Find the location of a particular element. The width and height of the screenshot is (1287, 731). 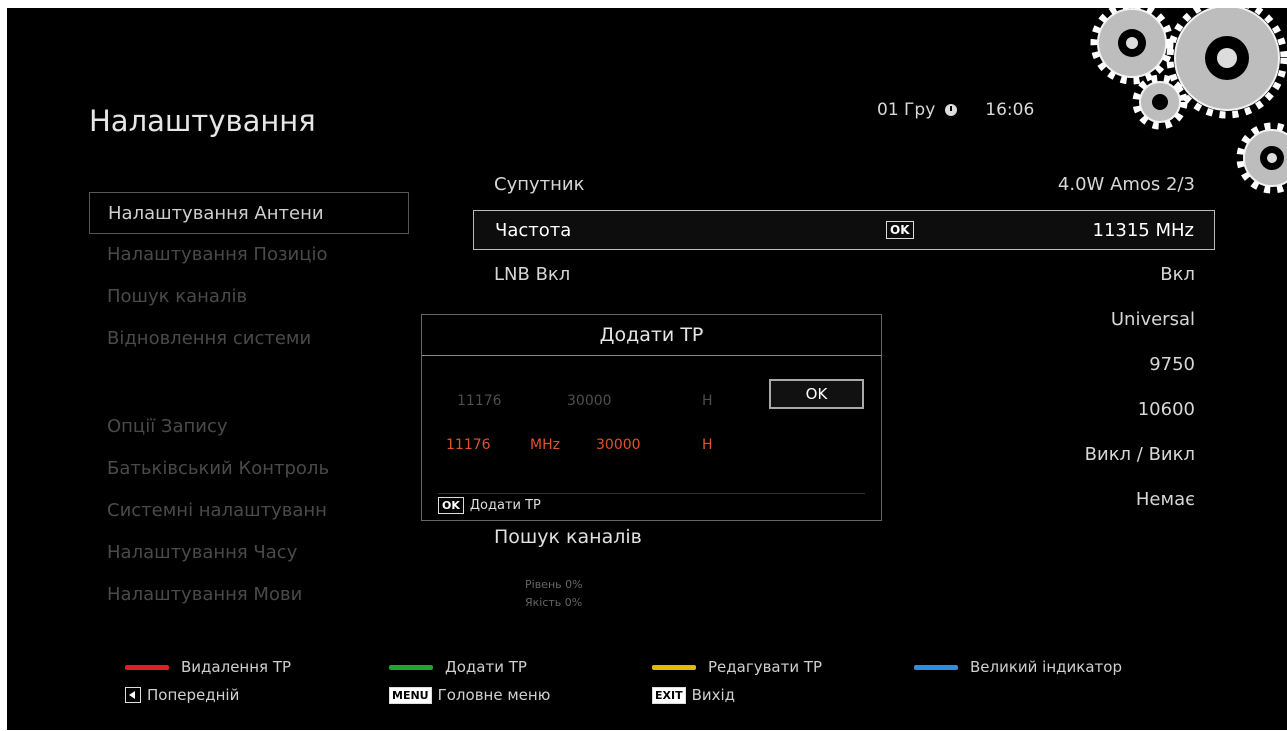

setting-row-satellite: Супутник 4.0W Amos 2/3 is located at coordinates (844, 184).